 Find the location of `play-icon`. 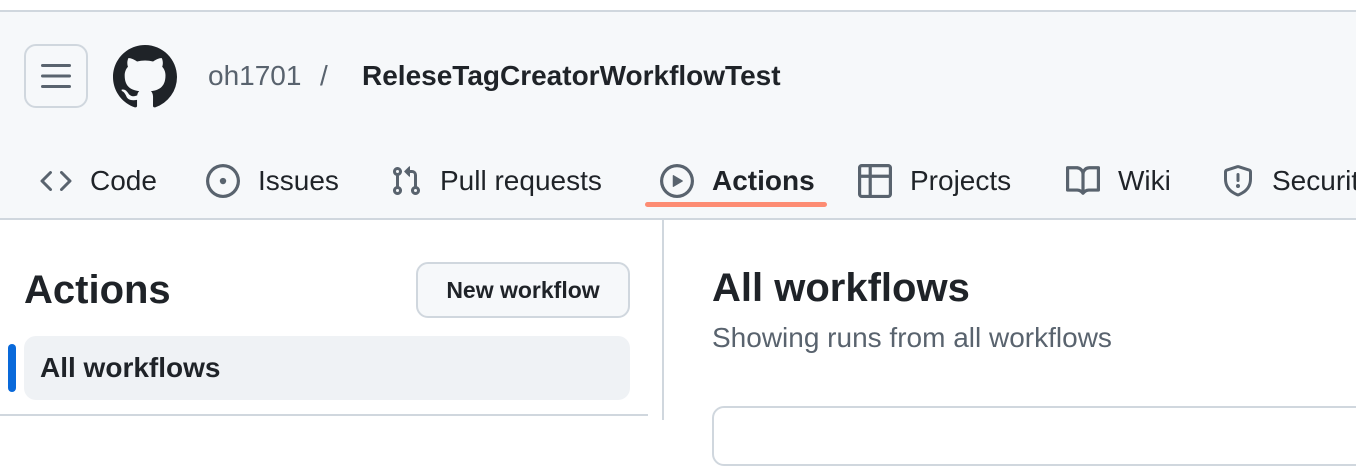

play-icon is located at coordinates (677, 181).